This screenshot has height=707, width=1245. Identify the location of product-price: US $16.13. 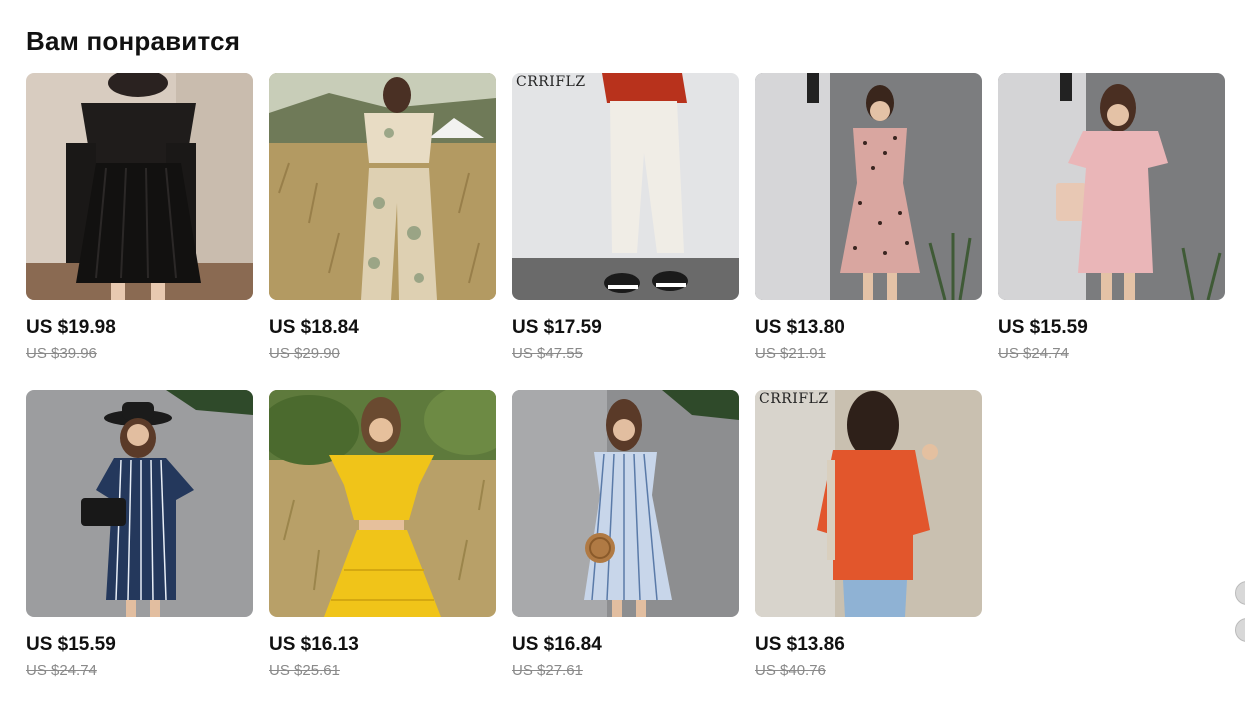
(314, 644).